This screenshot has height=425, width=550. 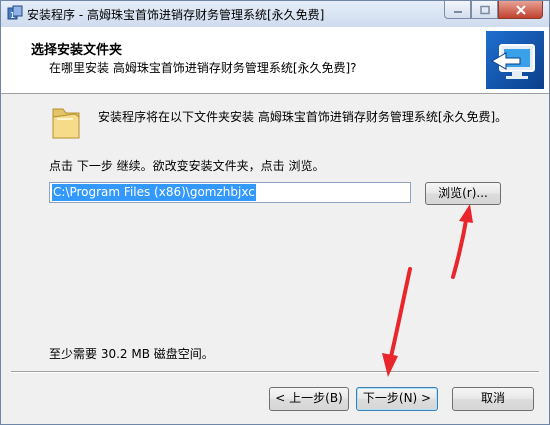 I want to click on back-button: < 上一步(B), so click(x=309, y=399).